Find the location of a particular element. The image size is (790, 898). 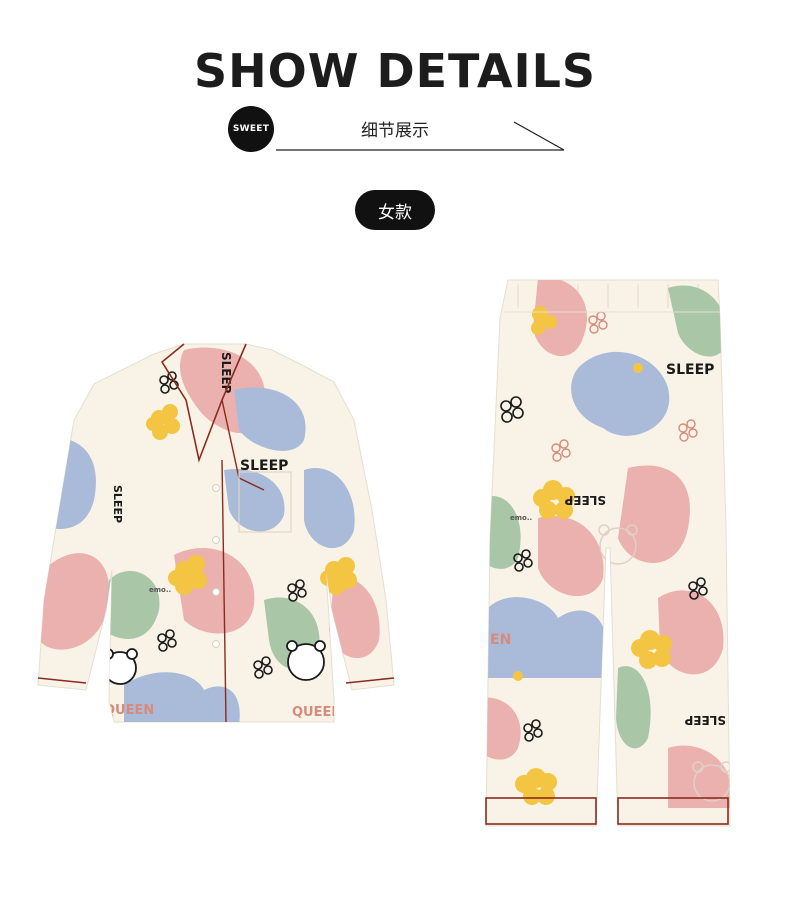

print-sleep-lower: SLEEP is located at coordinates (705, 720).